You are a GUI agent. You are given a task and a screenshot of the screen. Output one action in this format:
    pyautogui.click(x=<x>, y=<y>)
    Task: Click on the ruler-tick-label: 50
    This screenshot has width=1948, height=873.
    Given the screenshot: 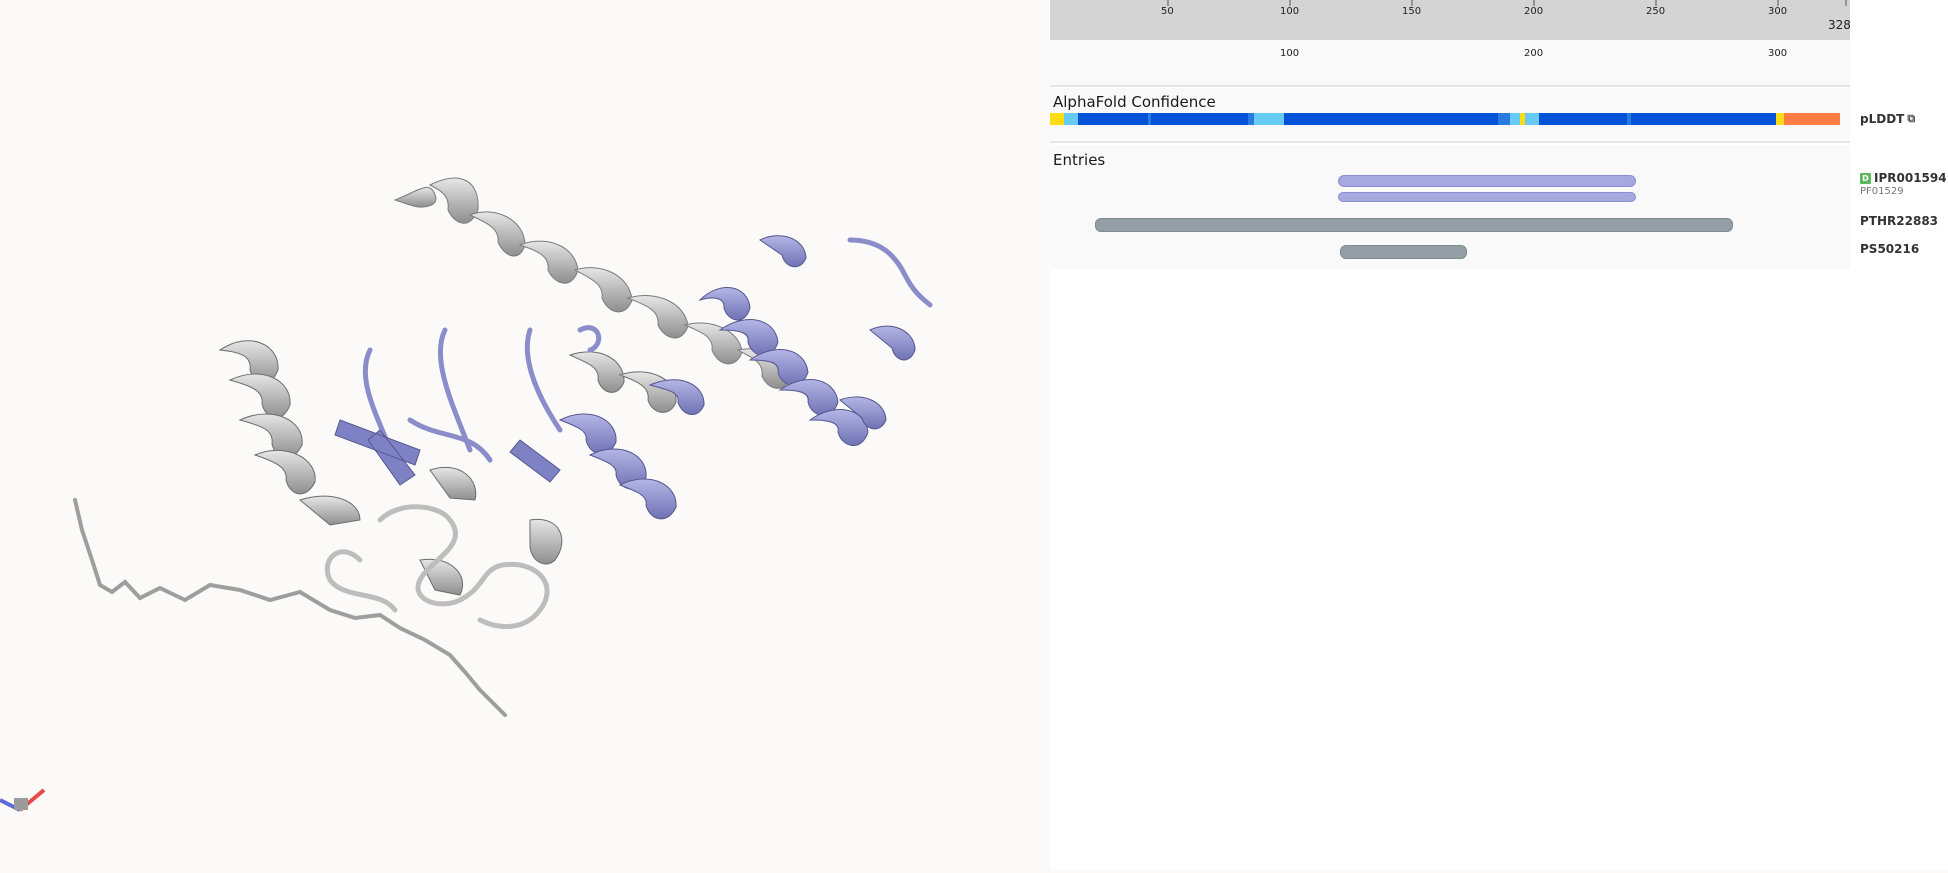 What is the action you would take?
    pyautogui.click(x=1167, y=11)
    